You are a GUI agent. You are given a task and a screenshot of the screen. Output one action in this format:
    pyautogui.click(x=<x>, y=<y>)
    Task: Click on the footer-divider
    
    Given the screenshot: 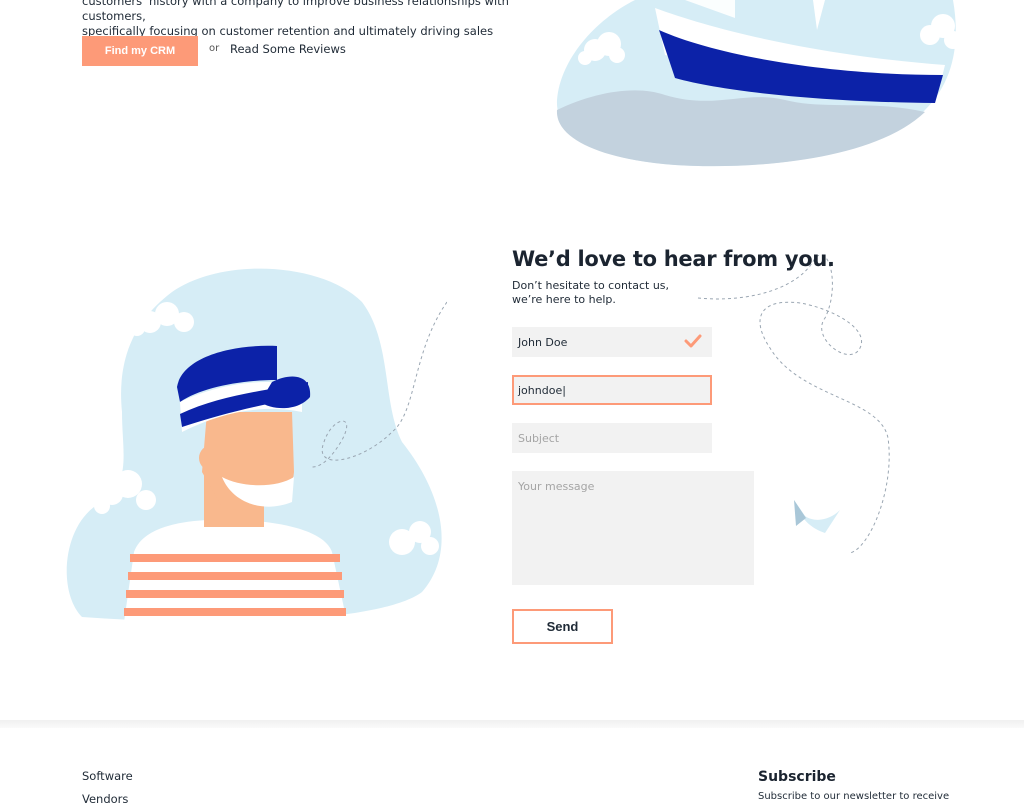 What is the action you would take?
    pyautogui.click(x=512, y=724)
    